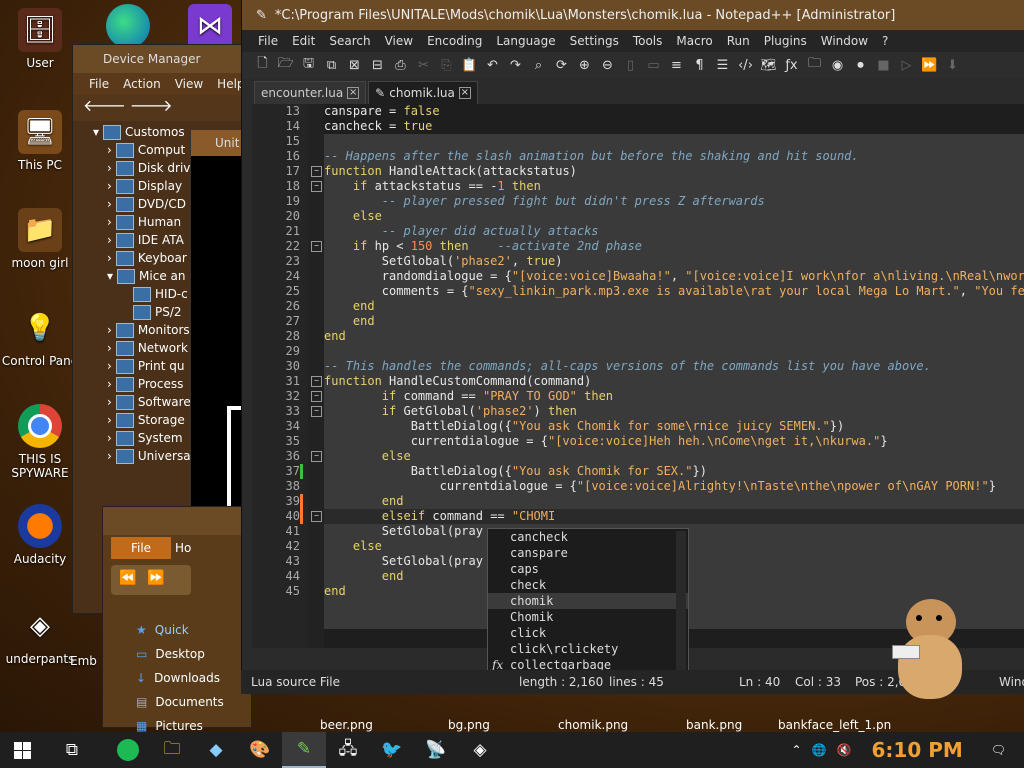 This screenshot has width=1024, height=768. What do you see at coordinates (72, 750) in the screenshot?
I see `task-view-button: ⧉` at bounding box center [72, 750].